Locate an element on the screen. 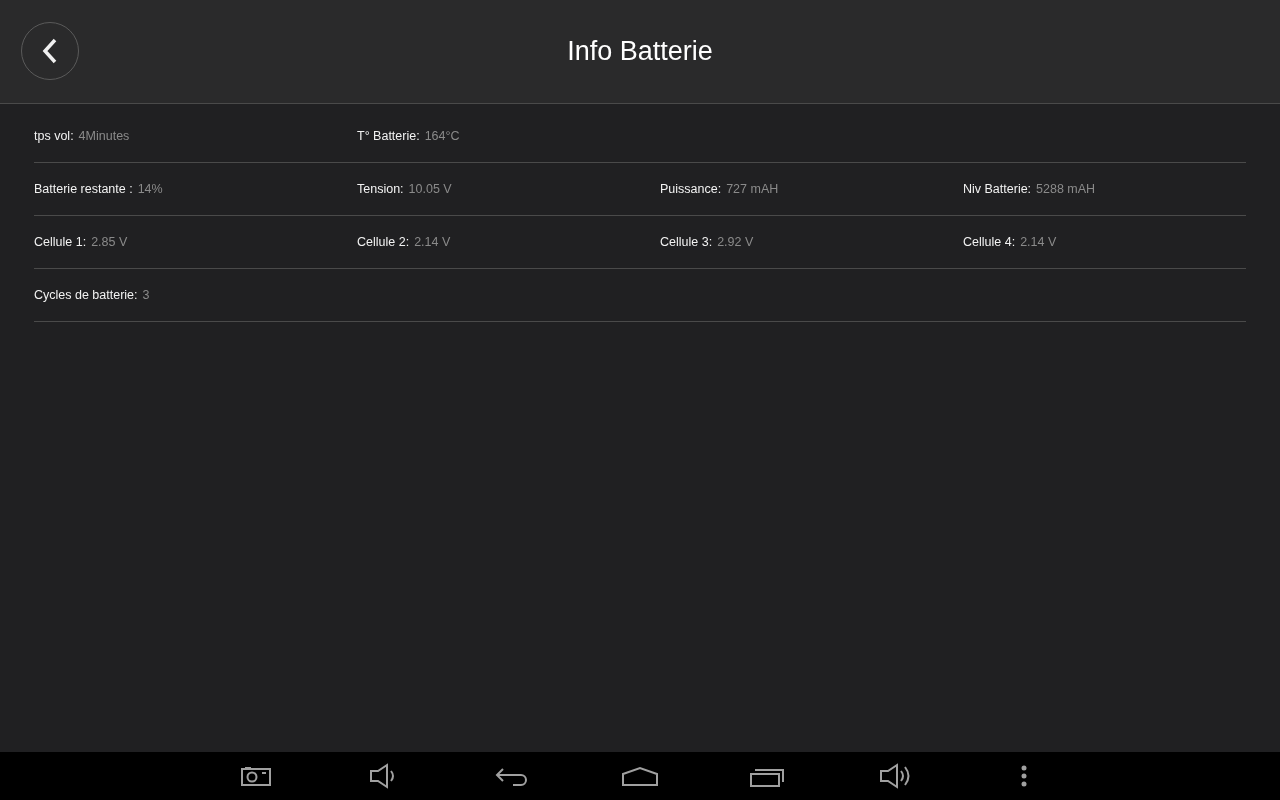 This screenshot has width=1280, height=800. field-value: 727 mAH is located at coordinates (752, 189).